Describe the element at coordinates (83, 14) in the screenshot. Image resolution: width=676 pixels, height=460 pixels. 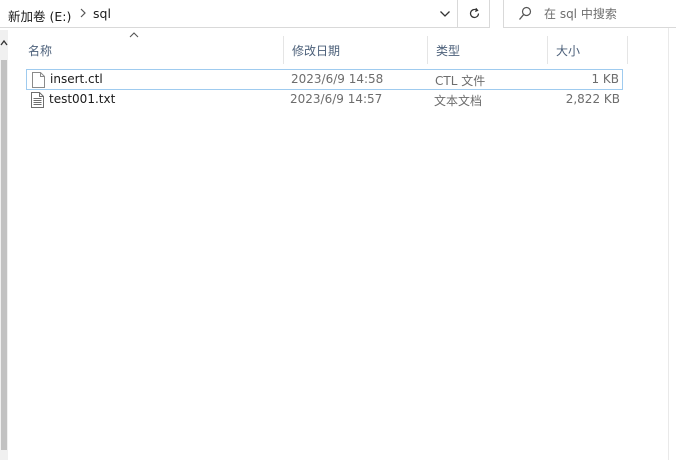
I see `breadcrumb-separator-icon` at that location.